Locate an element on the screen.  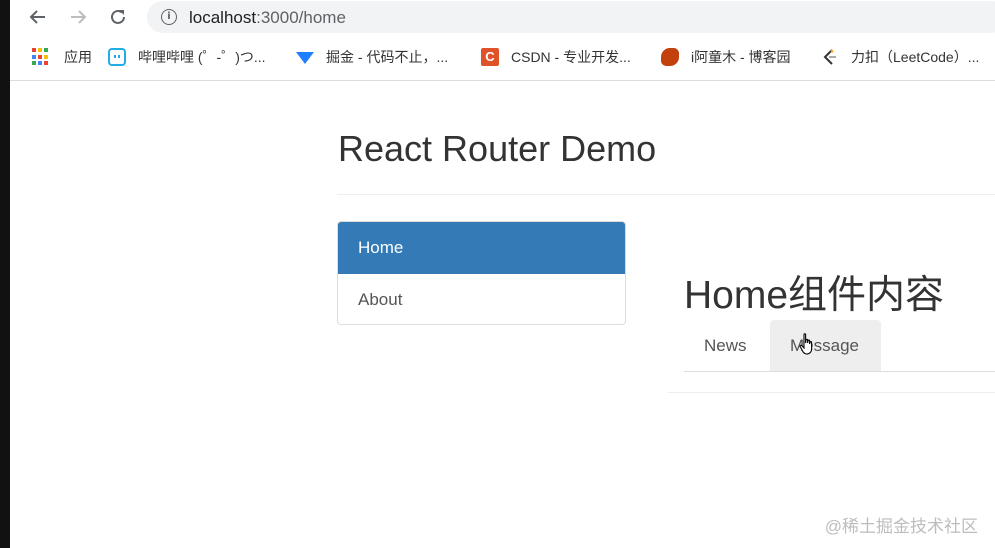
tab-panel-divider is located at coordinates (831, 392).